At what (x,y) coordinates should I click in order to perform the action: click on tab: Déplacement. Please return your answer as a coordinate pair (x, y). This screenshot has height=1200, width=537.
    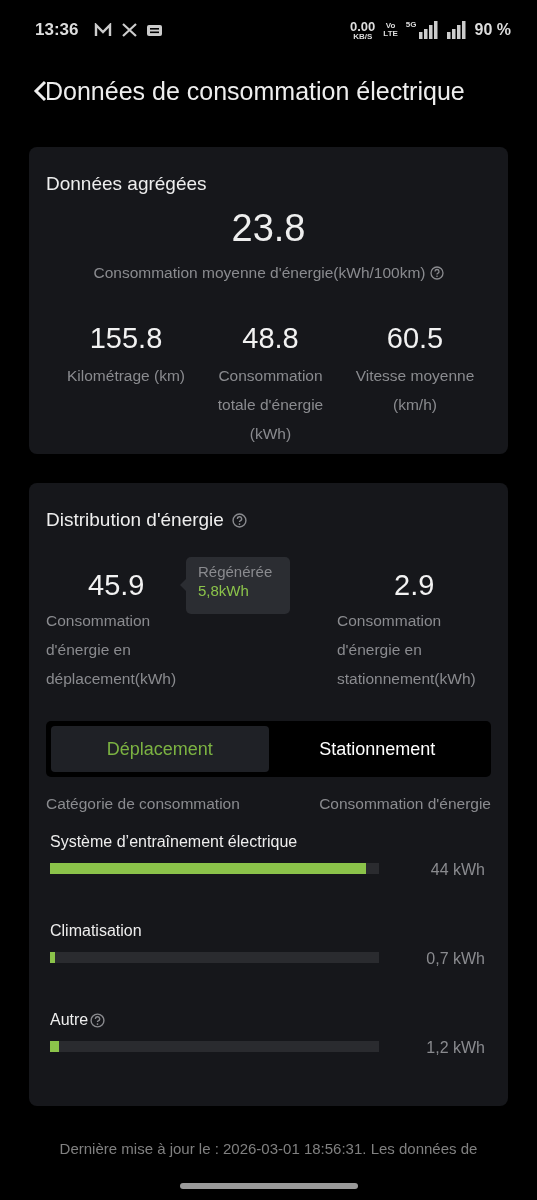
    Looking at the image, I should click on (160, 749).